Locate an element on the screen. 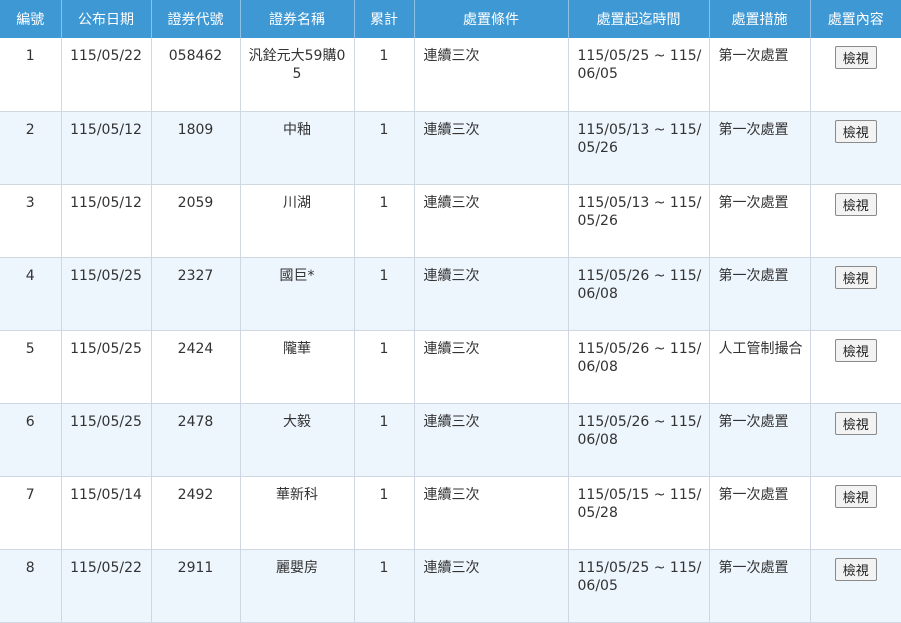 The image size is (901, 623). cell-code: 058462 is located at coordinates (196, 75).